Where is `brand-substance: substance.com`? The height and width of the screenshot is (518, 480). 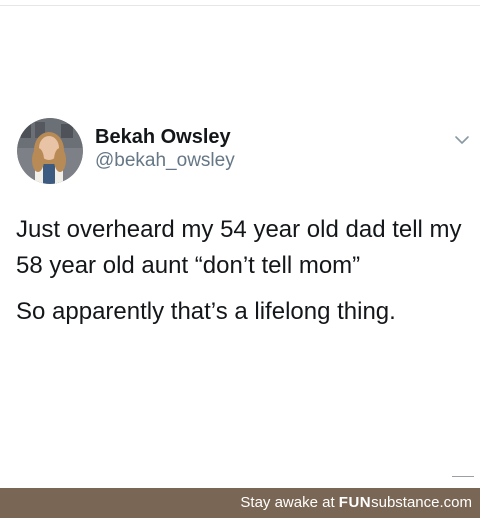 brand-substance: substance.com is located at coordinates (421, 502).